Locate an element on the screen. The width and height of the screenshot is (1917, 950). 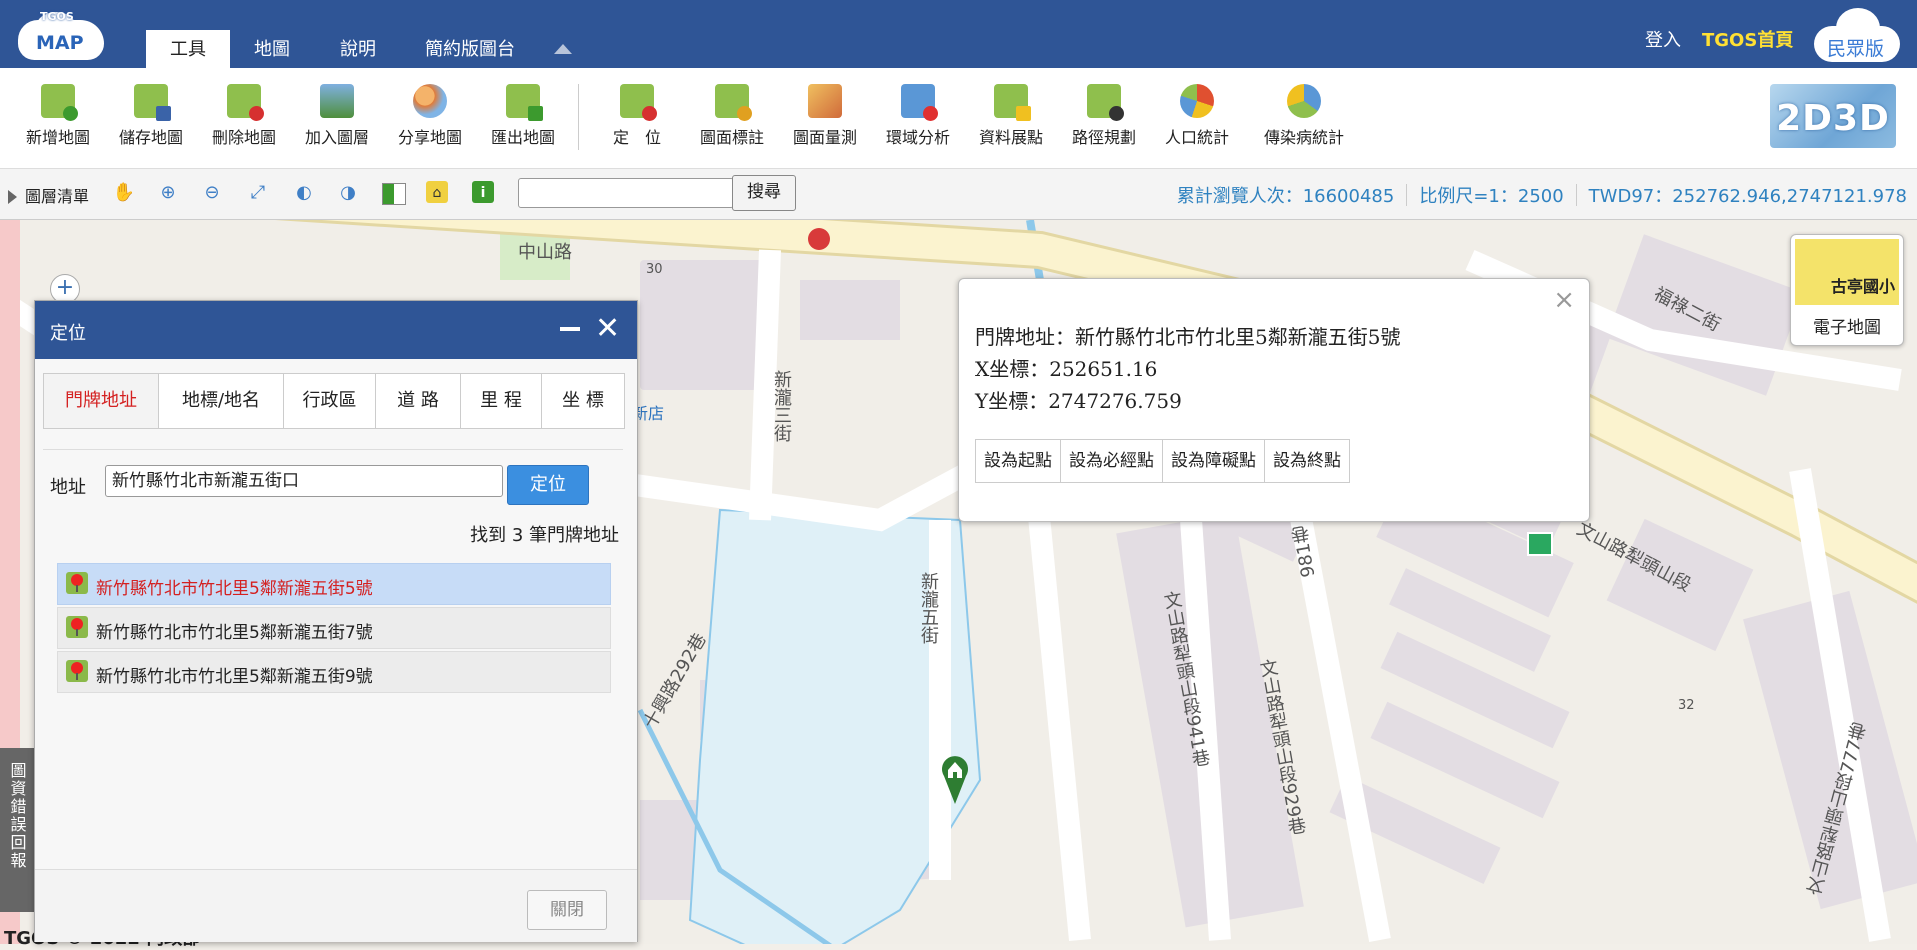
buffer-analysis-label: 環域分析 is located at coordinates (917, 137).